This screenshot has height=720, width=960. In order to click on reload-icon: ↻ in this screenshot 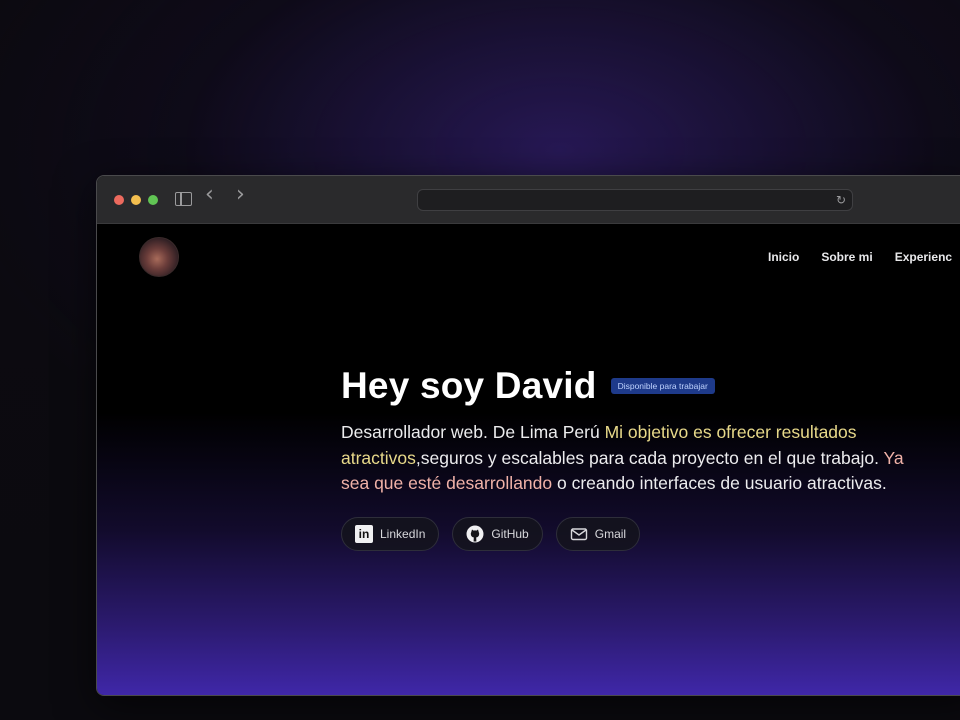, I will do `click(841, 200)`.